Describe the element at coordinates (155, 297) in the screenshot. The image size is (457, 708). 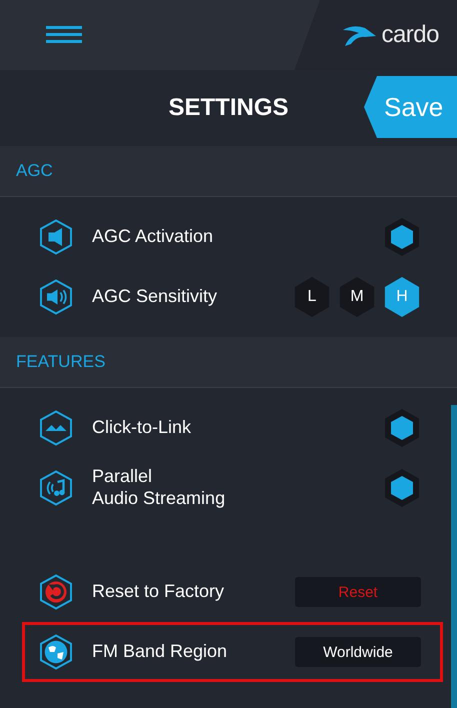
I see `setting-label: AGC Sensitivity` at that location.